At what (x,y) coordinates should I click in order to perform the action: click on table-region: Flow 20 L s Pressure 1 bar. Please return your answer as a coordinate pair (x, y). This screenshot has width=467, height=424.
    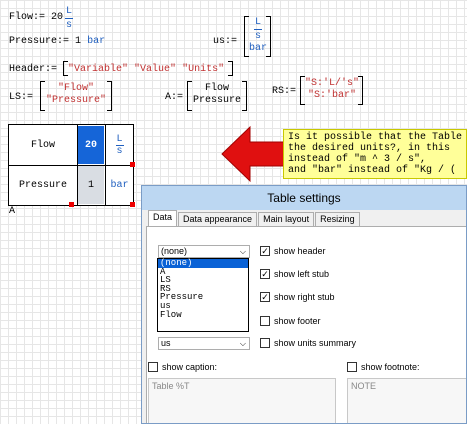
    Looking at the image, I should click on (71, 165).